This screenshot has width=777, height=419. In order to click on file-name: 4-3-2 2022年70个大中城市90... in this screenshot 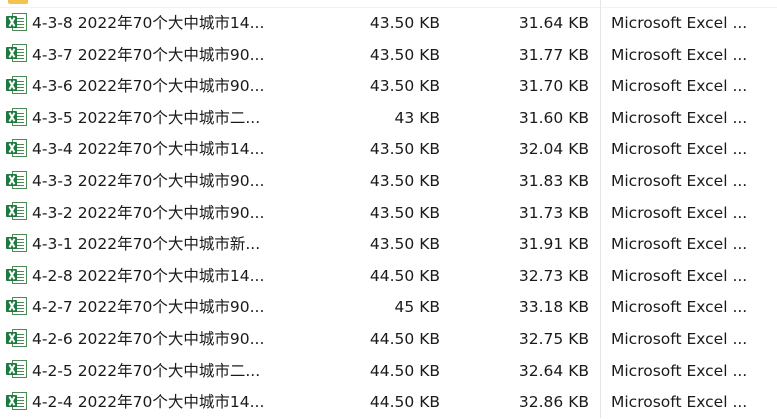, I will do `click(148, 212)`.